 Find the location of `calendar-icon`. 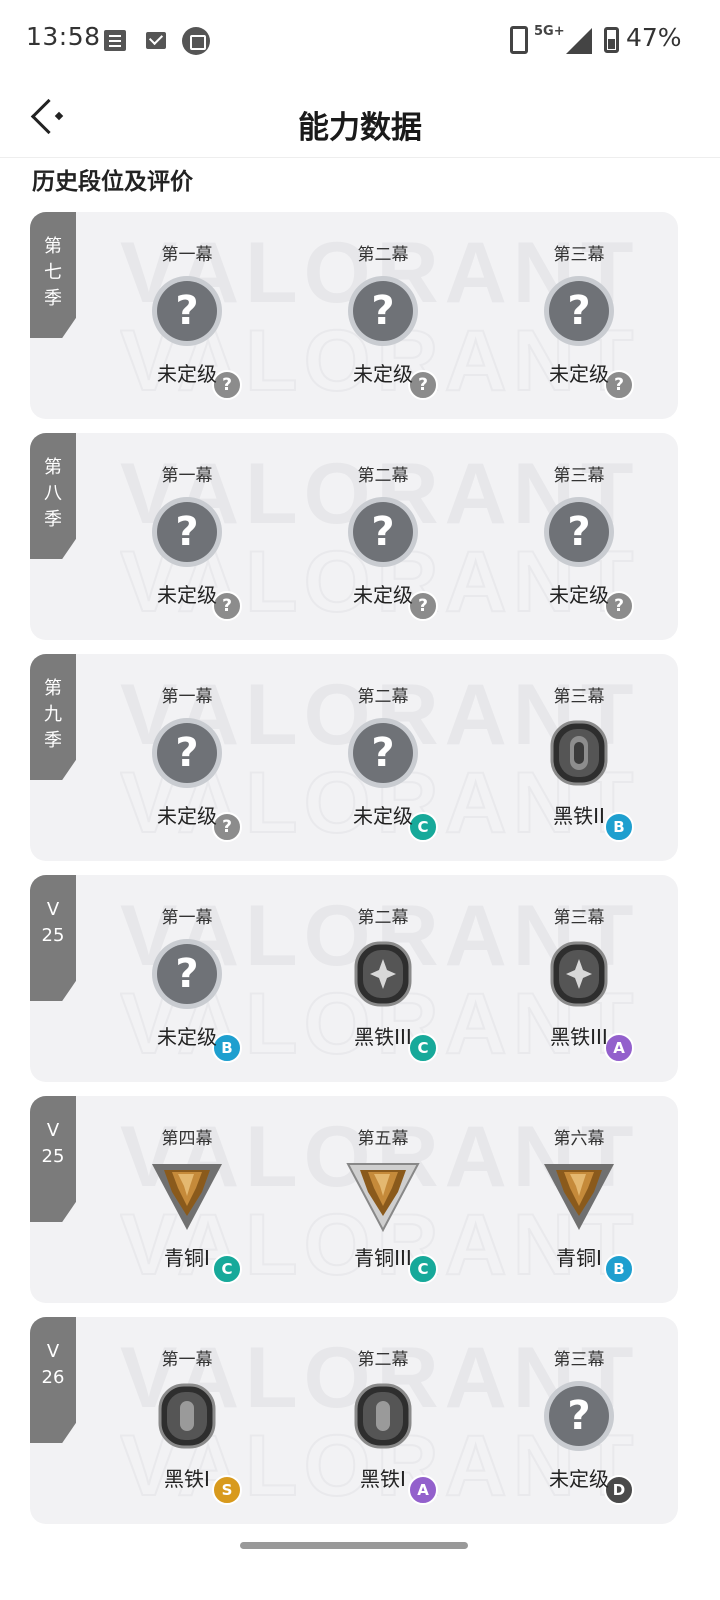

calendar-icon is located at coordinates (196, 41).